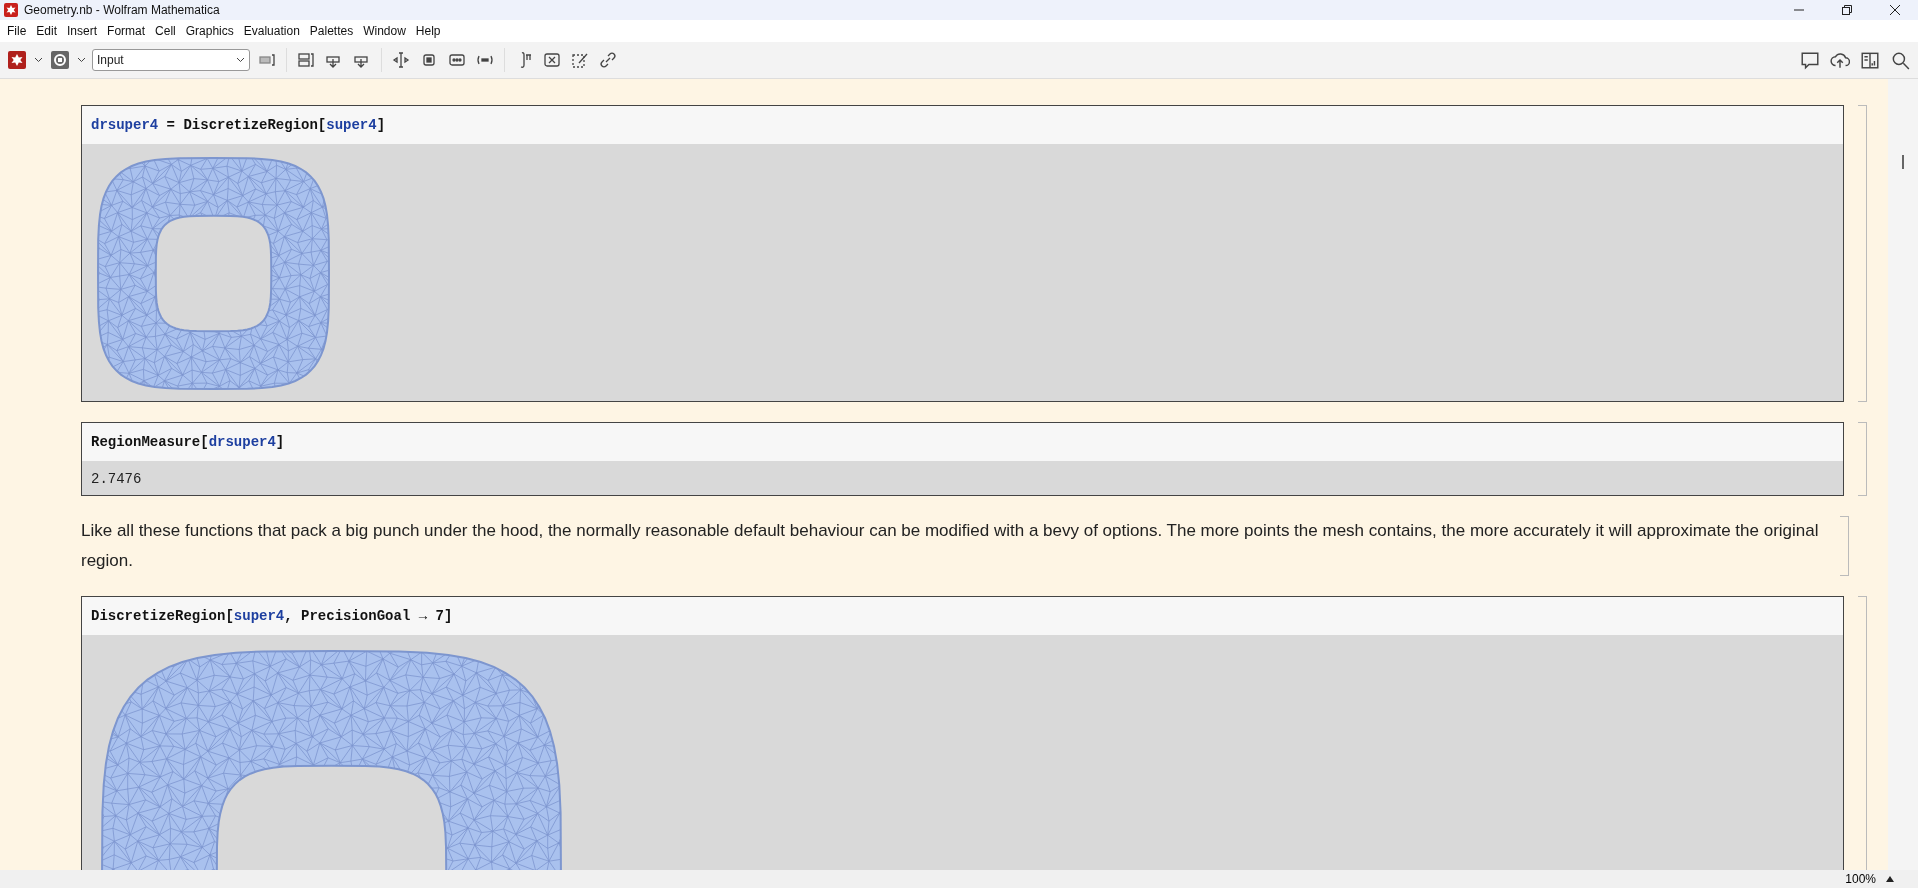 This screenshot has width=1918, height=888. I want to click on menu-item: File, so click(17, 31).